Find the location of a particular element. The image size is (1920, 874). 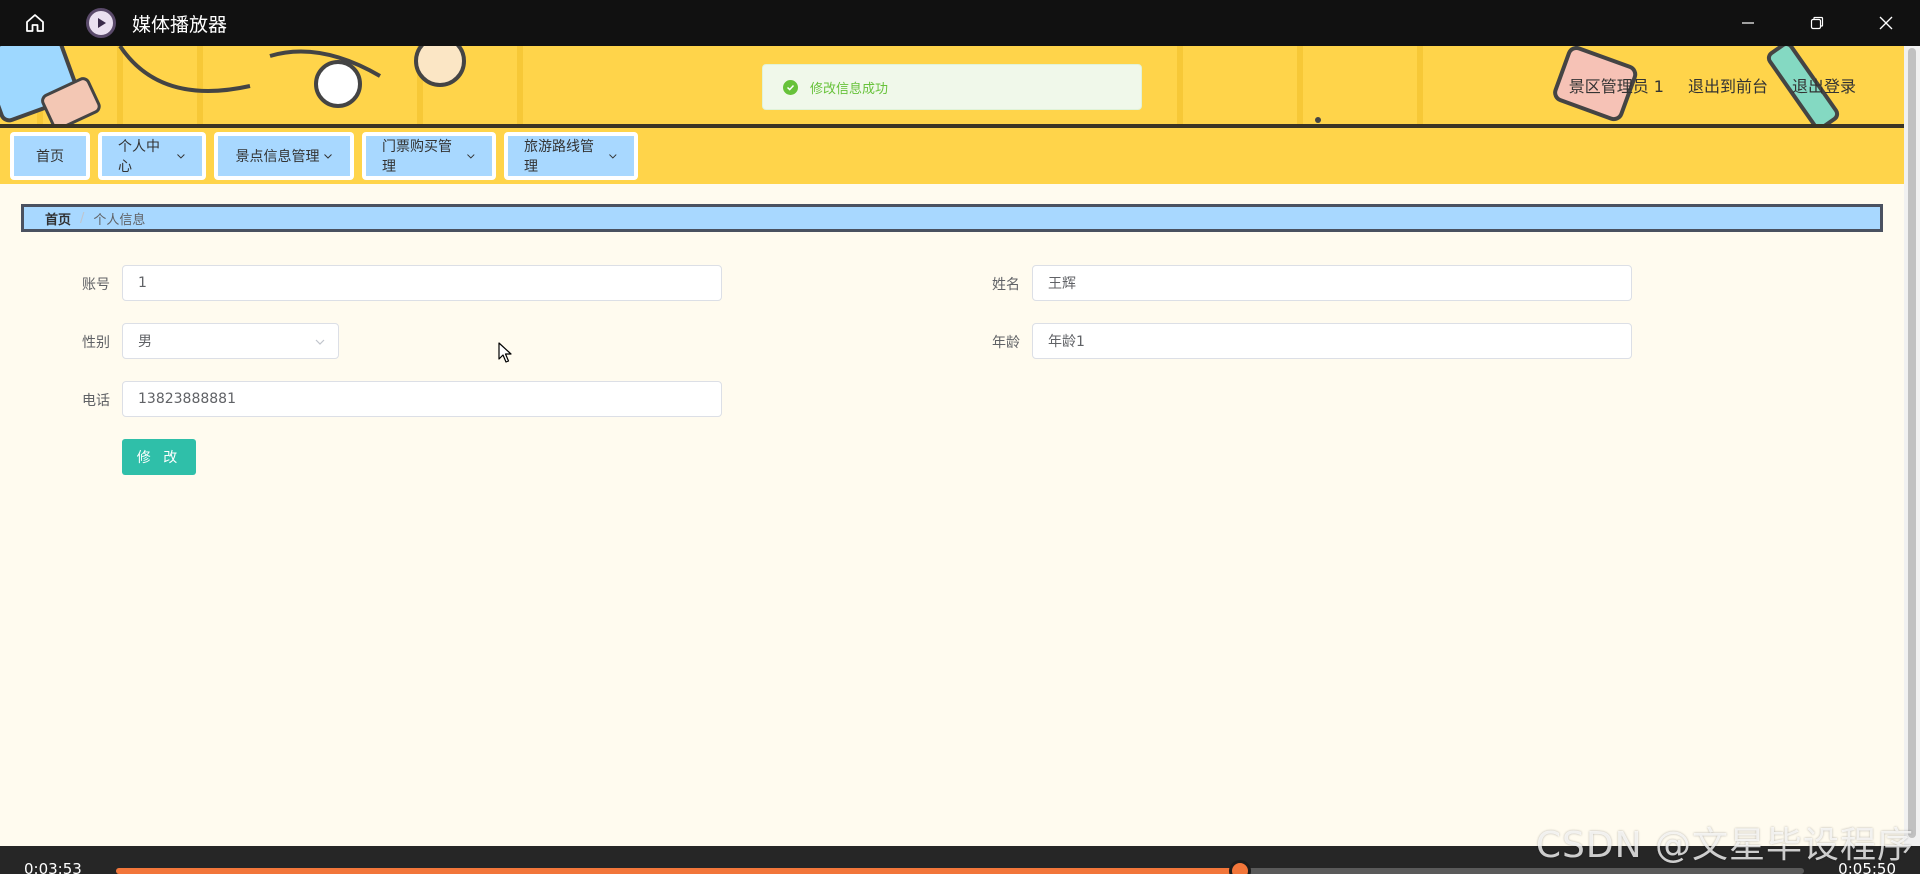

vertical-scrollbar is located at coordinates (1912, 446).